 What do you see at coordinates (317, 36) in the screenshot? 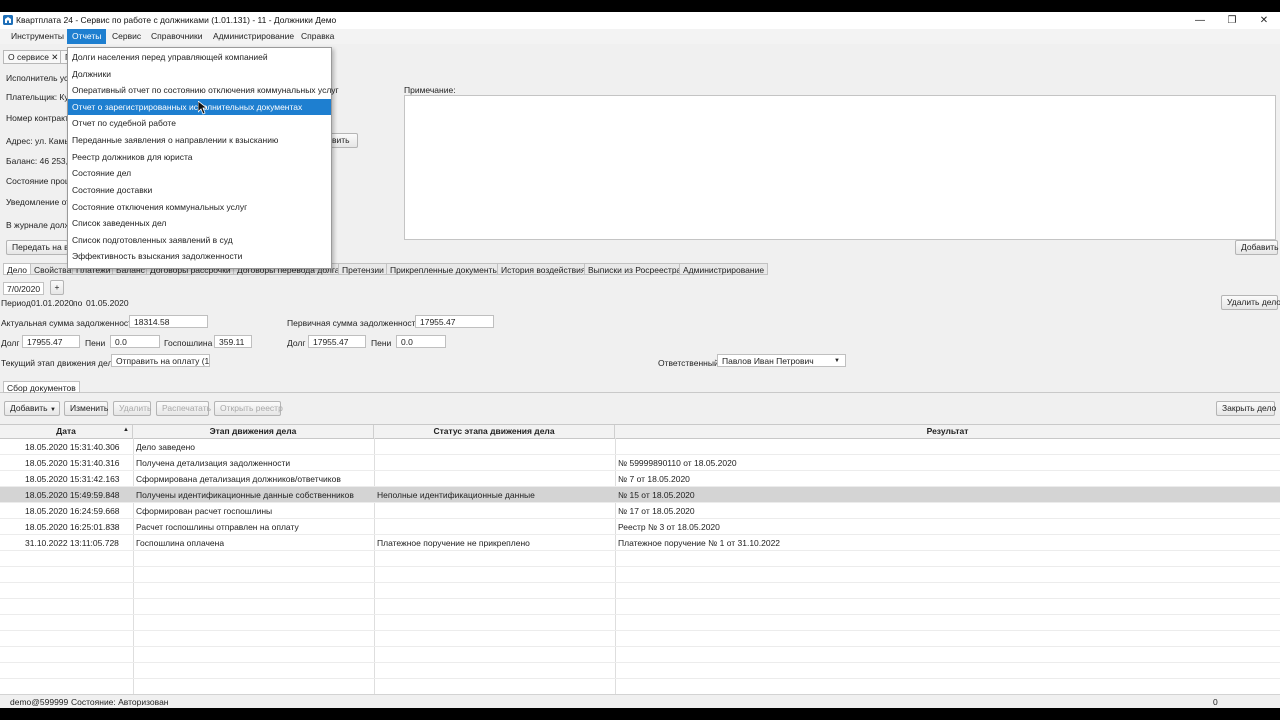
I see `menu-help: Справка` at bounding box center [317, 36].